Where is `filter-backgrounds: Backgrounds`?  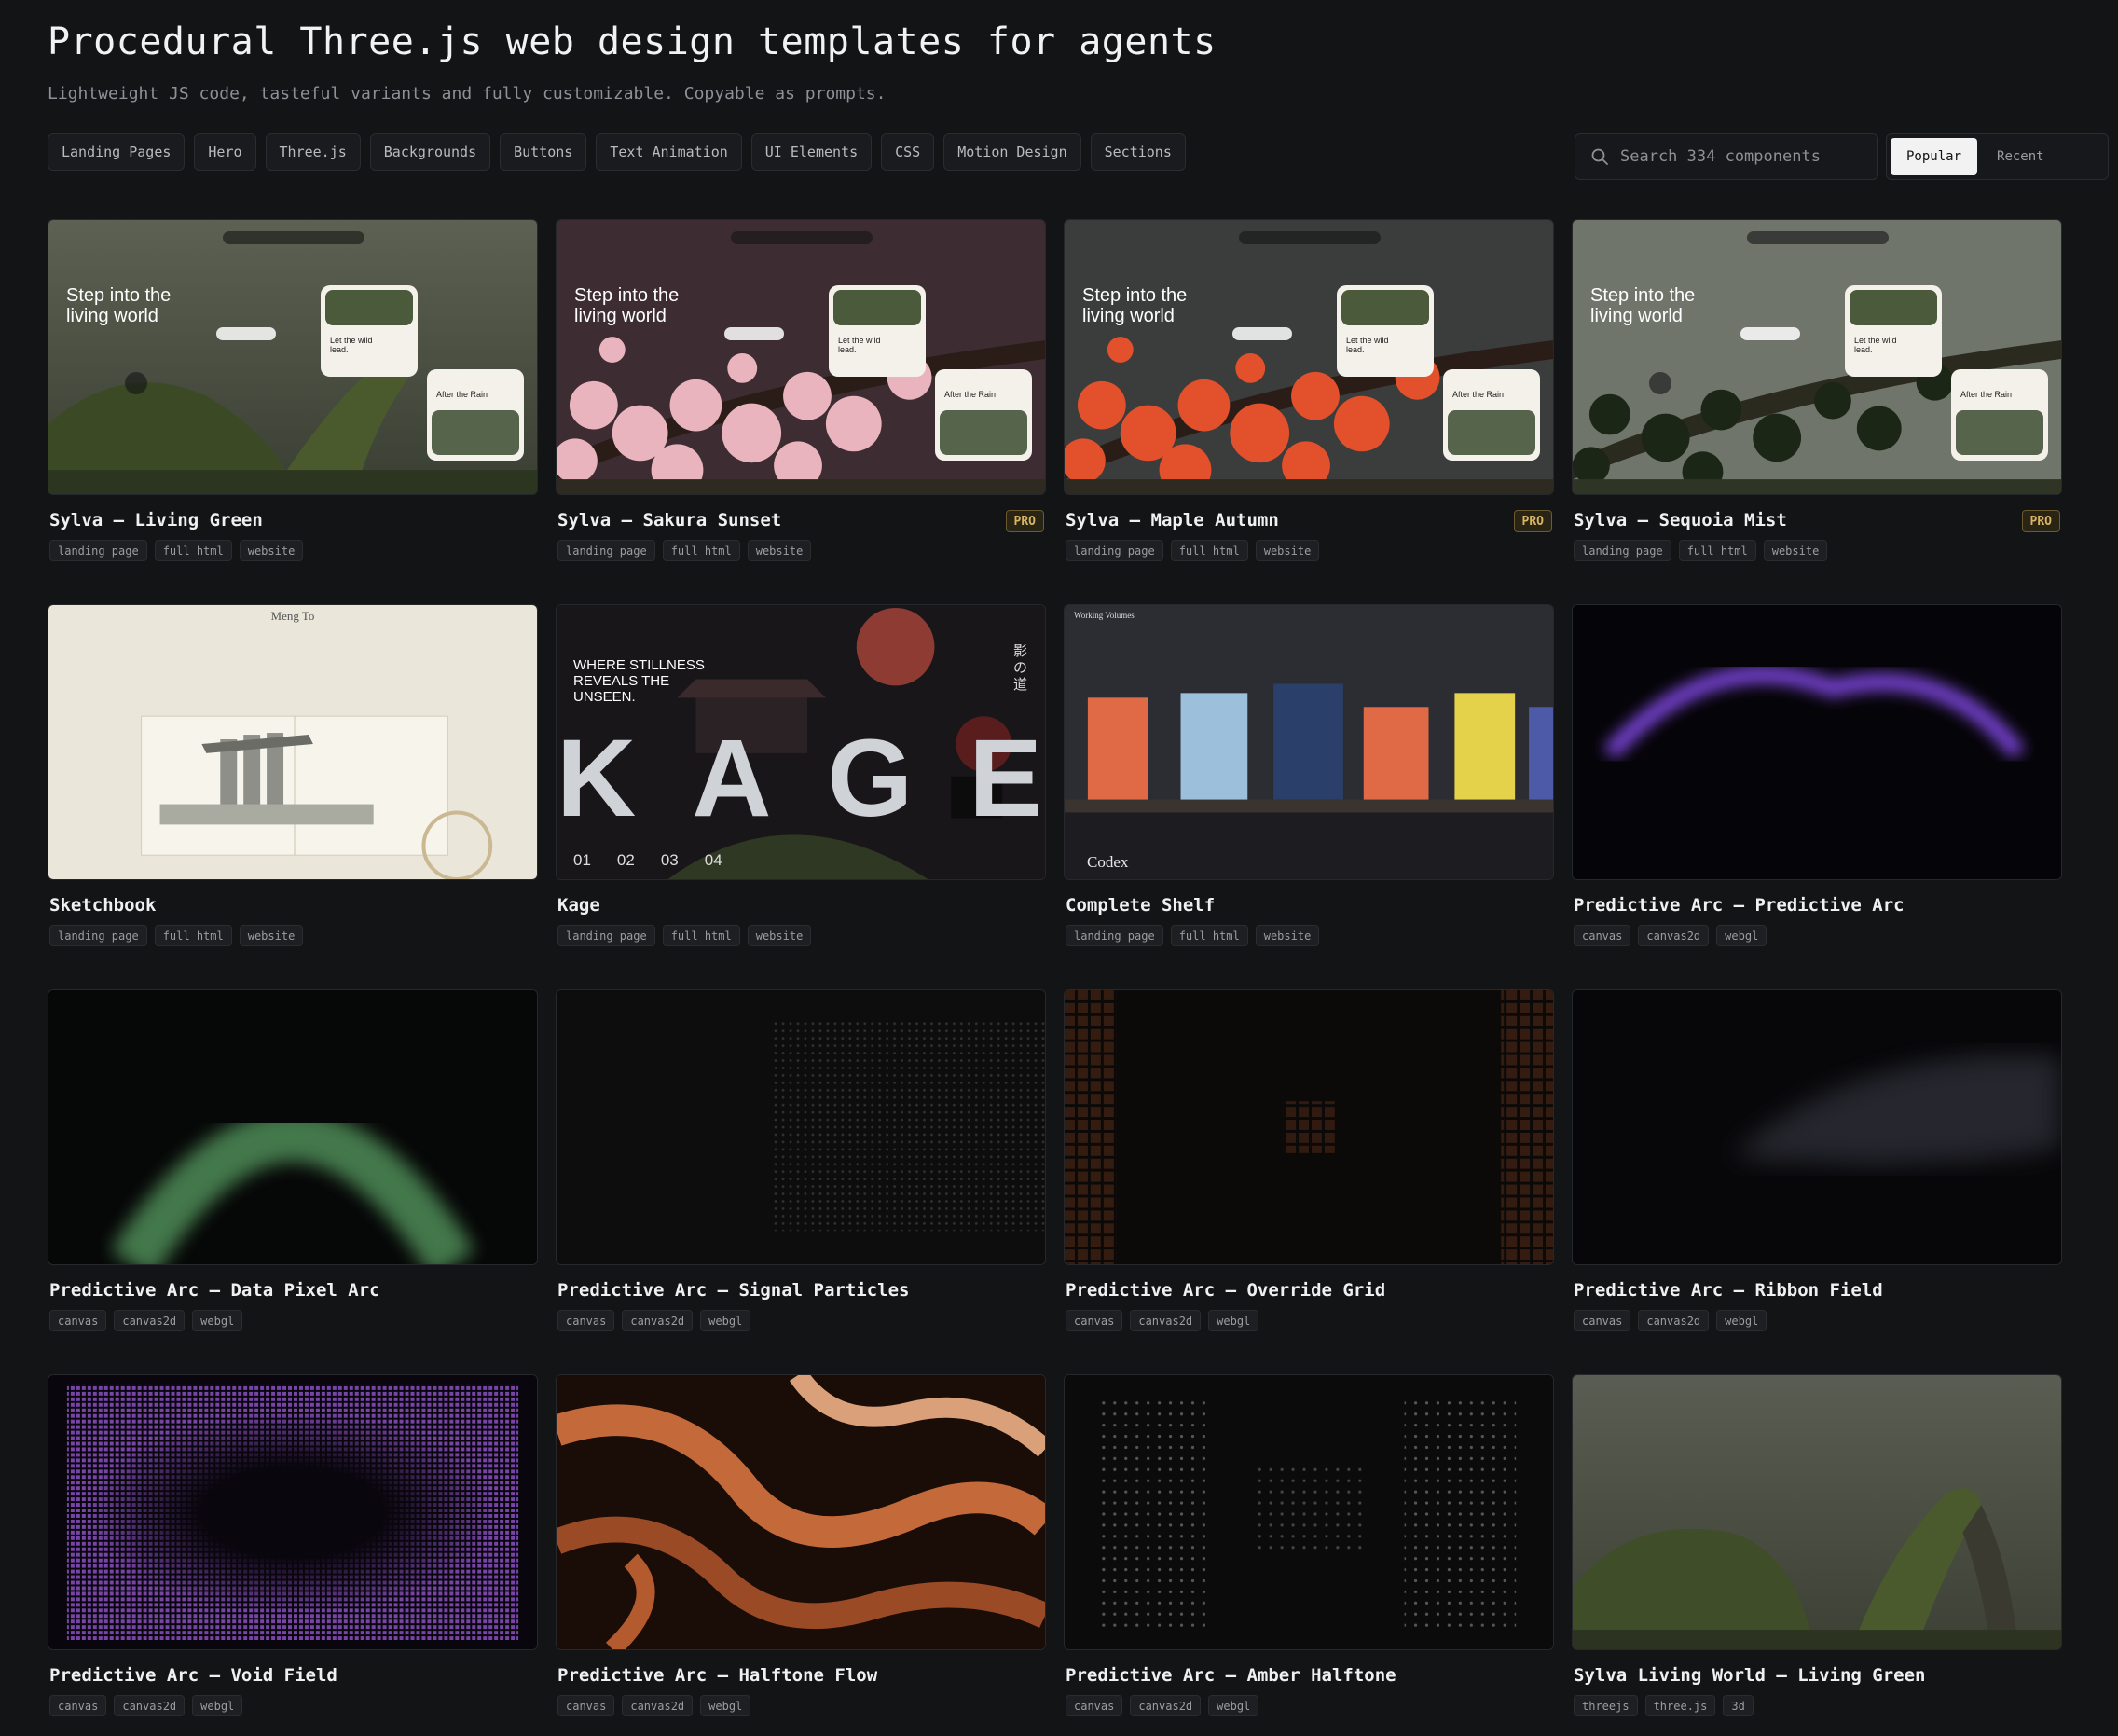 filter-backgrounds: Backgrounds is located at coordinates (430, 152).